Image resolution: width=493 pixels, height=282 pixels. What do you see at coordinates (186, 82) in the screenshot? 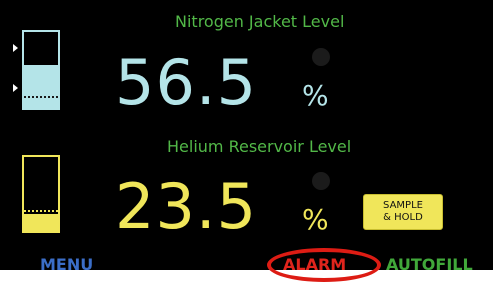
I see `nitrogen-level-value: 56.5` at bounding box center [186, 82].